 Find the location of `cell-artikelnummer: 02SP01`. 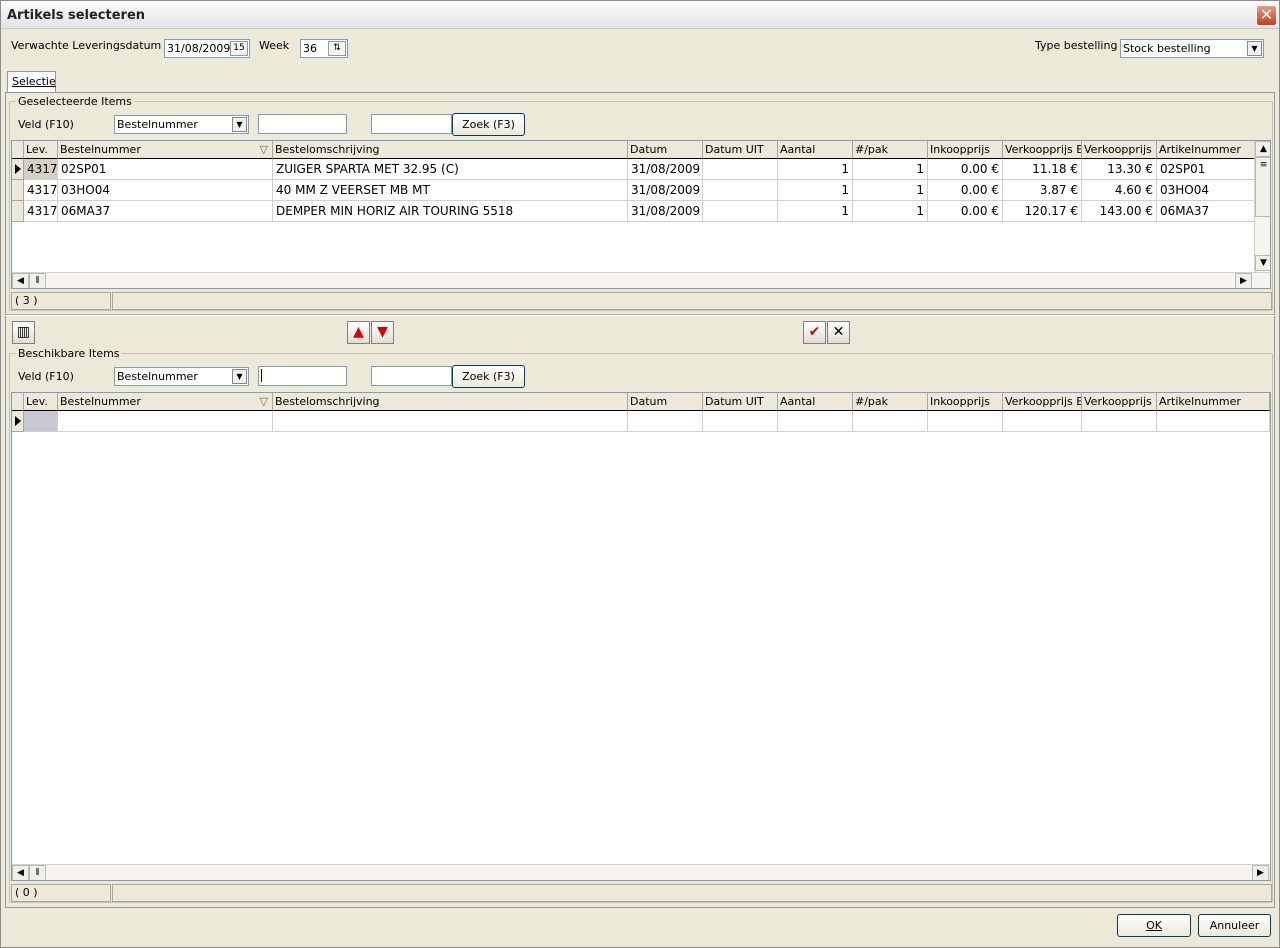

cell-artikelnummer: 02SP01 is located at coordinates (1206, 169).